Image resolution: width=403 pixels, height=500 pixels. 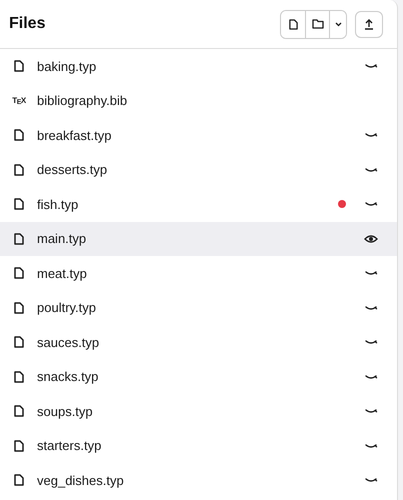 What do you see at coordinates (198, 169) in the screenshot?
I see `file-item: desserts.typ` at bounding box center [198, 169].